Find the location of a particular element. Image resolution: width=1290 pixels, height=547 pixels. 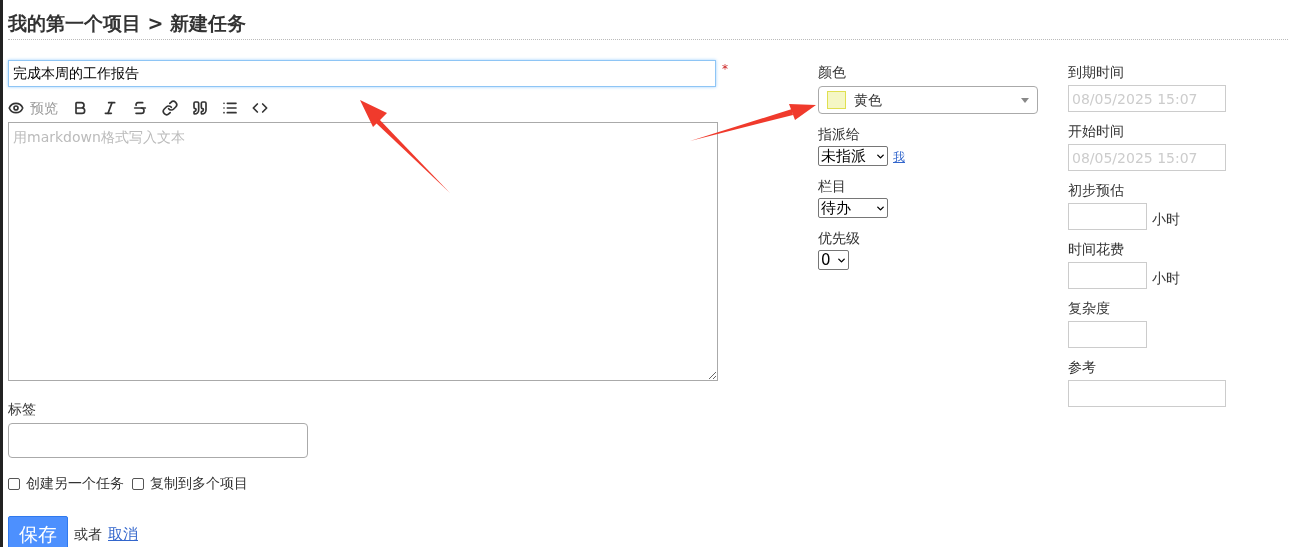

field-label: 时间花费 is located at coordinates (1096, 249).